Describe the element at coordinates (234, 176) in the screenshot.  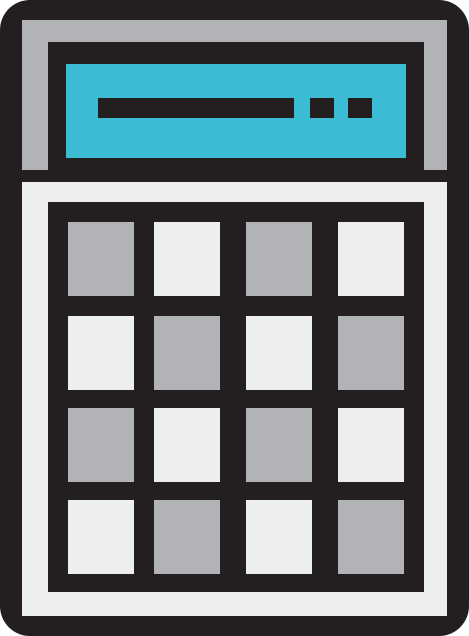
I see `body-separator` at that location.